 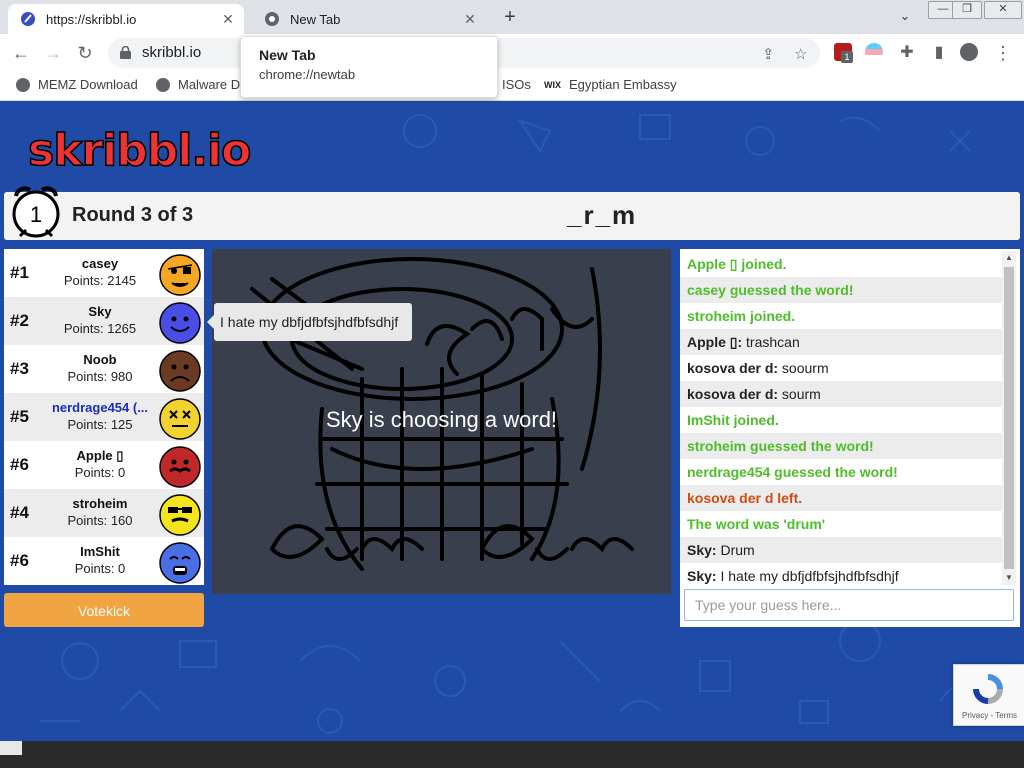 I want to click on chat-message: Apple ▯: trashcan, so click(x=841, y=342).